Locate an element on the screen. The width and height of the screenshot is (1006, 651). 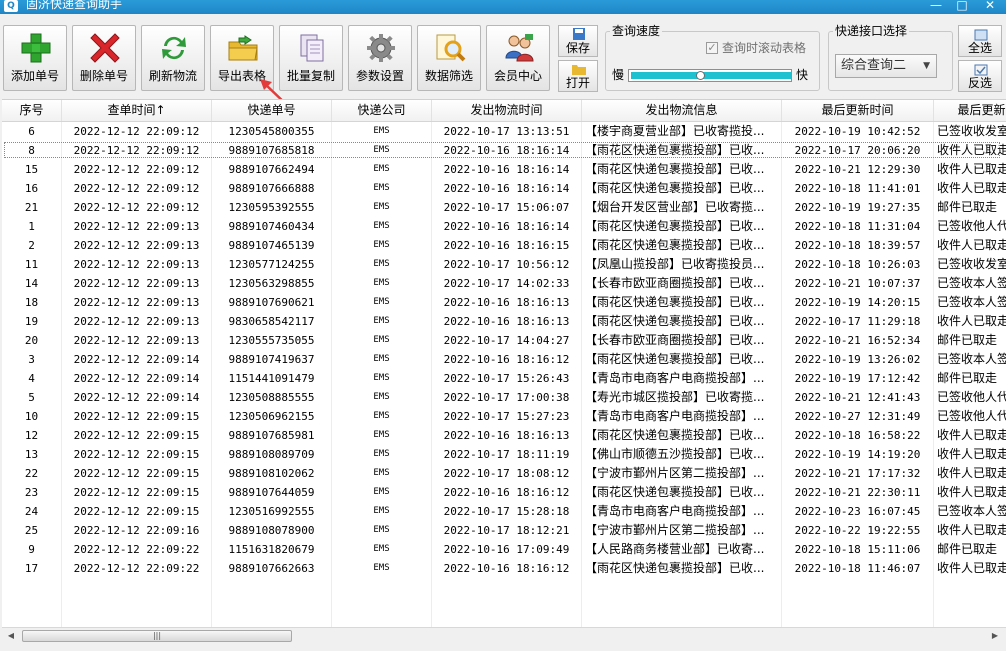
cell-col-index: 13 is located at coordinates (32, 454).